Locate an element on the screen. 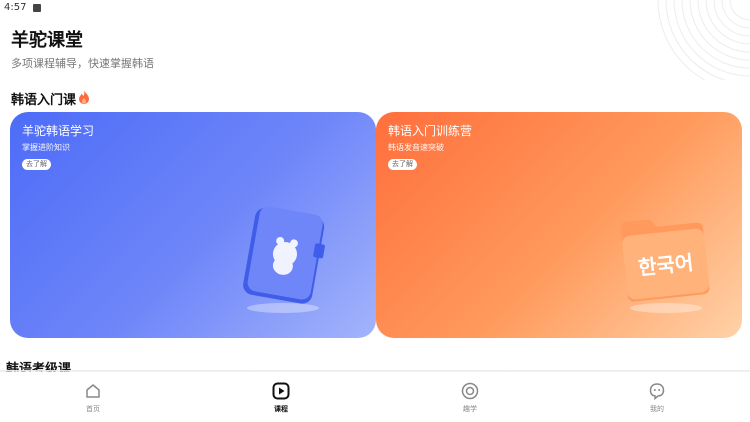  decorative-circles is located at coordinates (703, 40).